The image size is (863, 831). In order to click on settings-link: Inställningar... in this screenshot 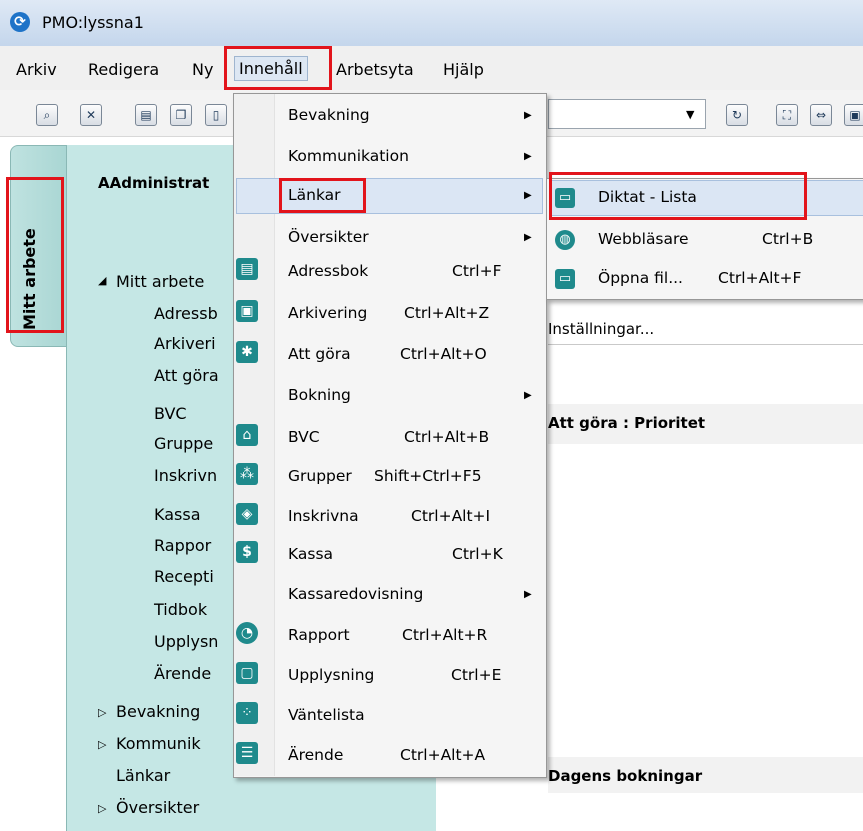, I will do `click(601, 329)`.